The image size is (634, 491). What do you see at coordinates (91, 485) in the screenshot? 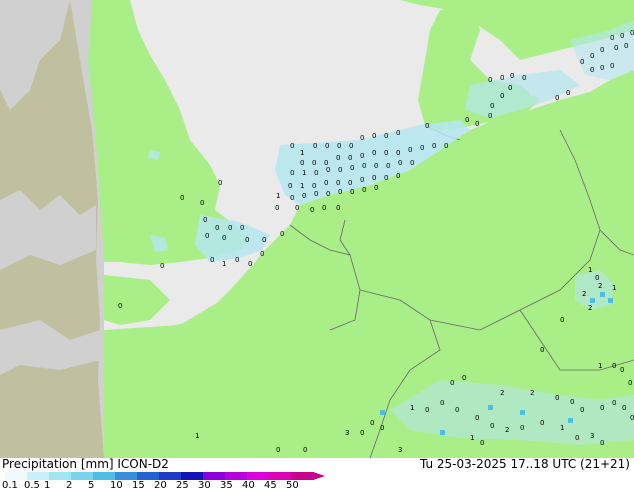
I see `scale-tick: 5` at bounding box center [91, 485].